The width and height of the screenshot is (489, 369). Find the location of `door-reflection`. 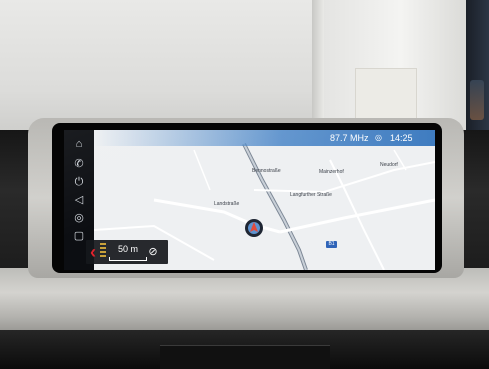

door-reflection is located at coordinates (477, 100).